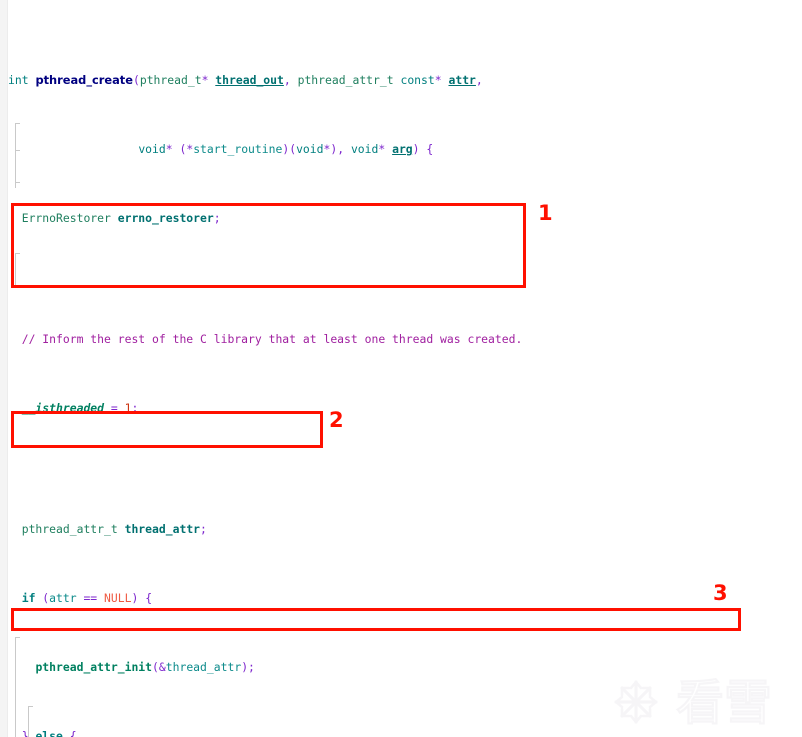 Image resolution: width=802 pixels, height=737 pixels. I want to click on annotation-number-1: 1, so click(545, 213).